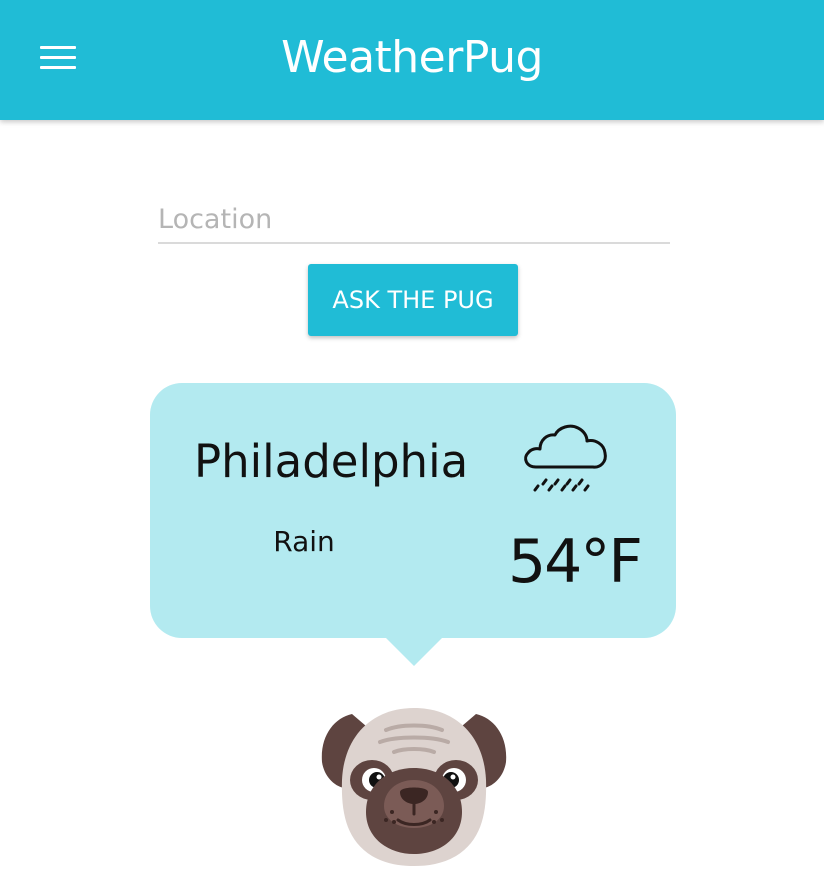 Image resolution: width=824 pixels, height=880 pixels. I want to click on cloud-rain-icon, so click(565, 458).